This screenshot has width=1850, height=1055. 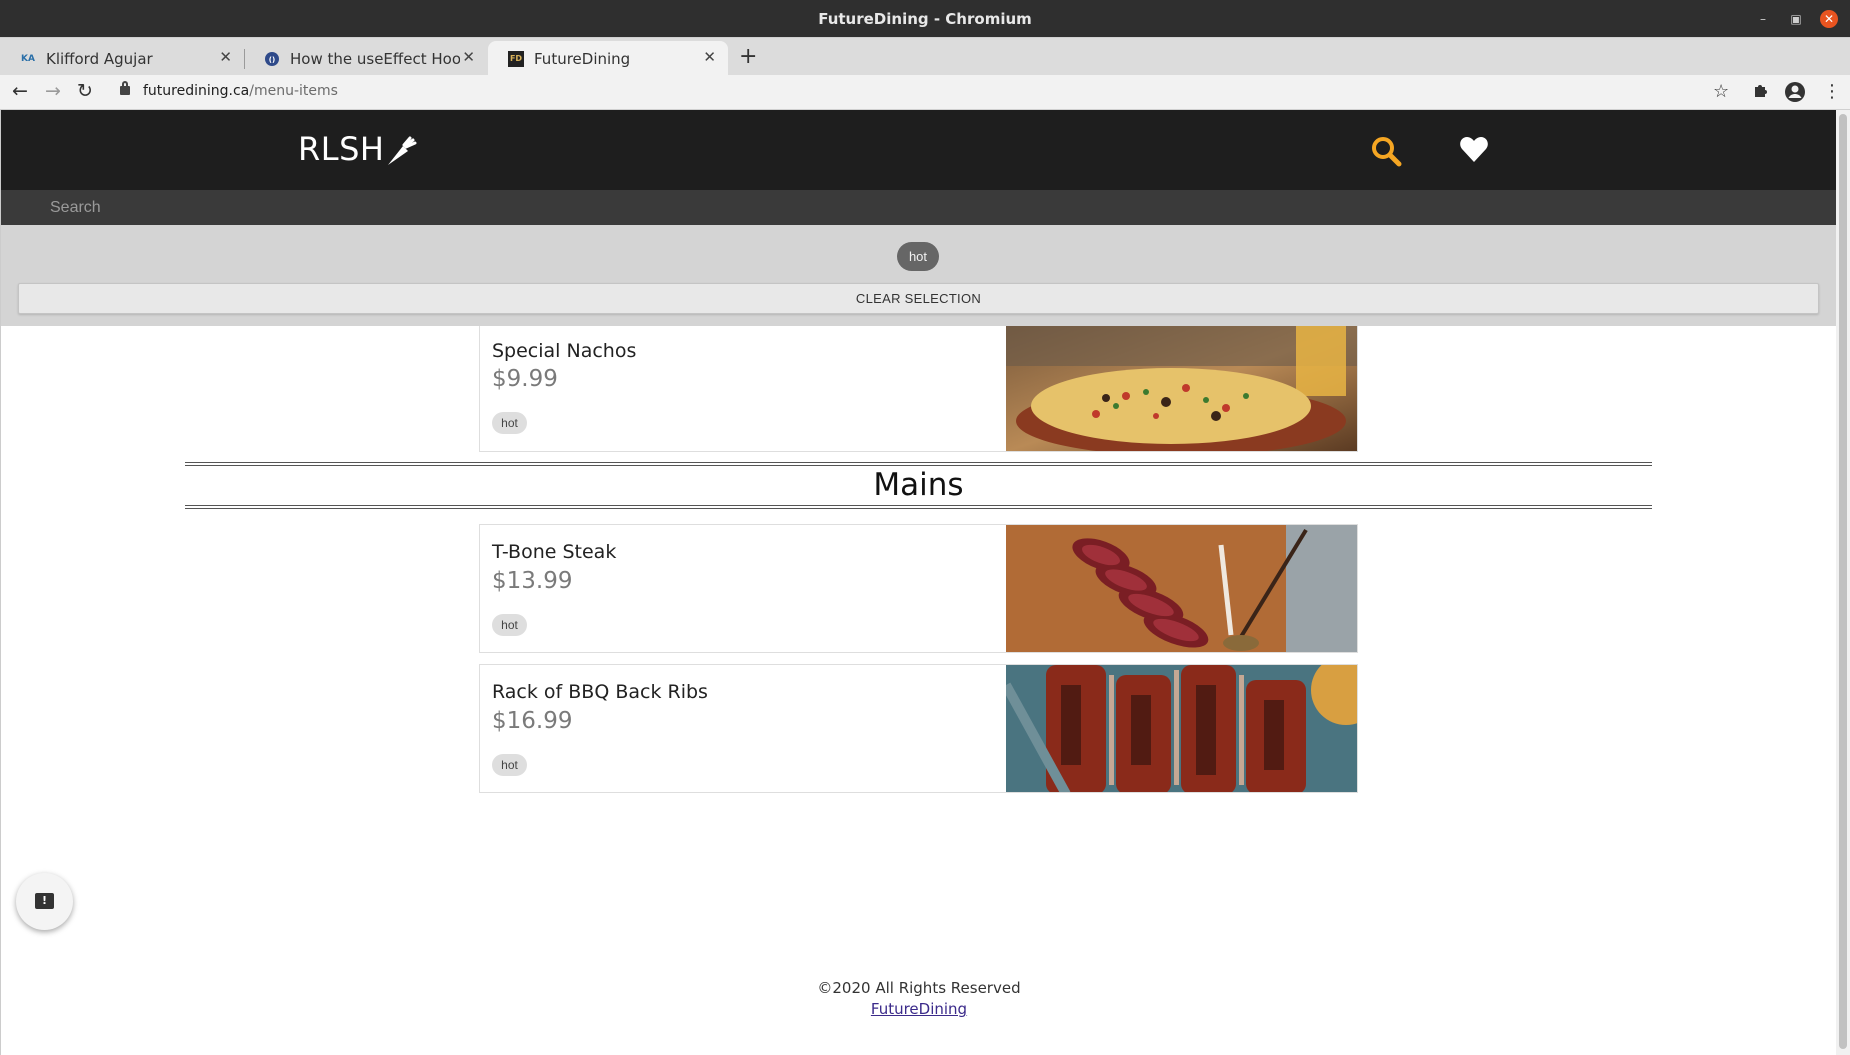 I want to click on forward-icon: →, so click(x=53, y=91).